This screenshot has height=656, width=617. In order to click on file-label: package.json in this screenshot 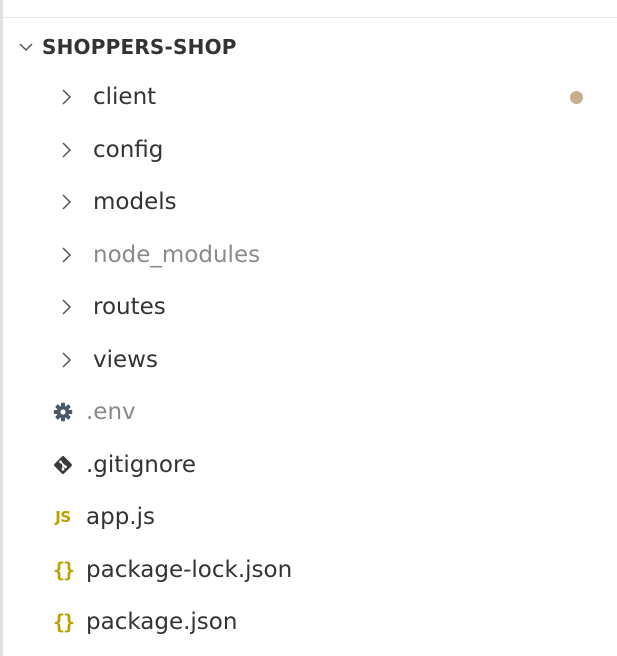, I will do `click(162, 622)`.